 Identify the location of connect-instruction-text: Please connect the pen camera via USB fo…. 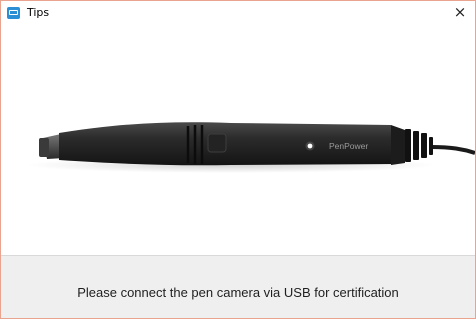
(238, 292).